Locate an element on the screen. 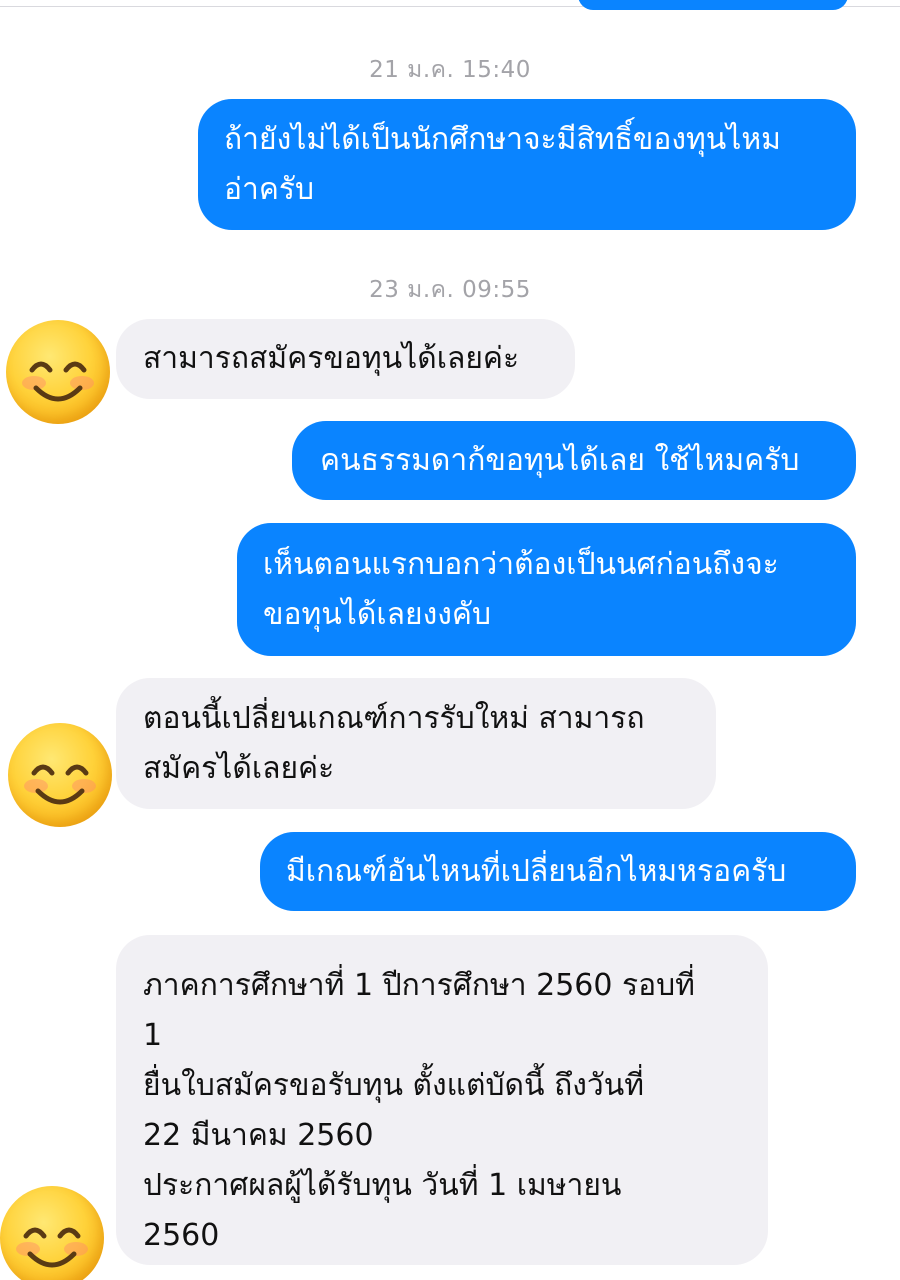 The image size is (900, 1280). previous-message-bubble is located at coordinates (713, 5).